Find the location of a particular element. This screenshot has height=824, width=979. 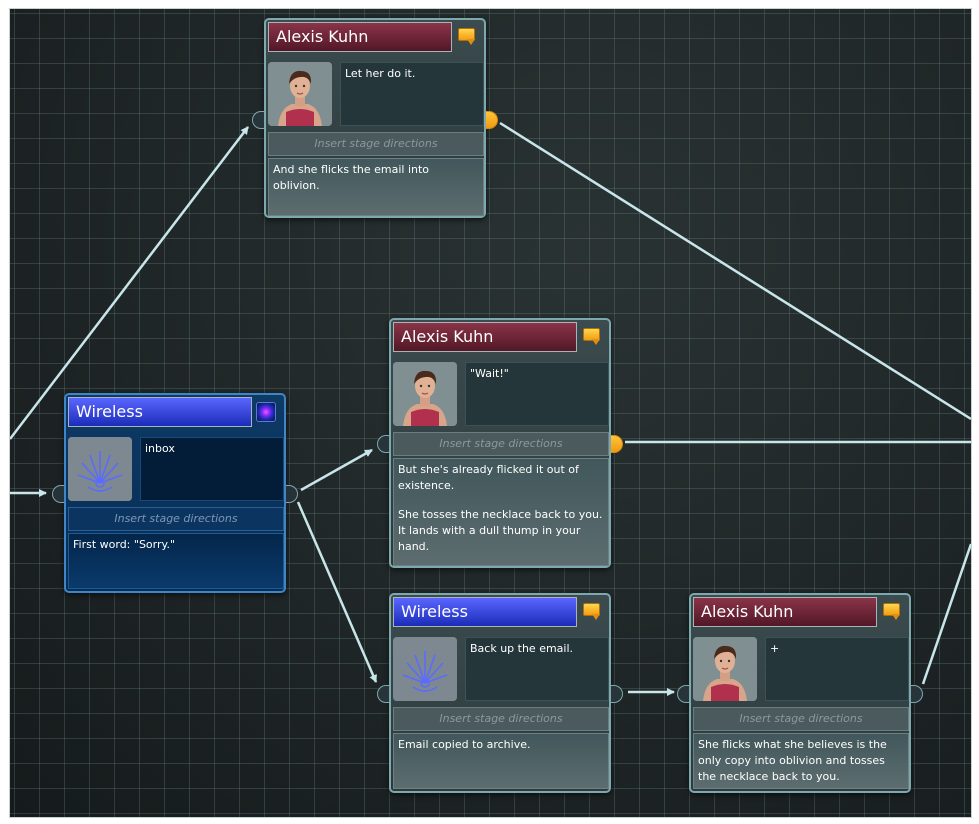

body-paragraph: Email copied to archive. is located at coordinates (464, 744).